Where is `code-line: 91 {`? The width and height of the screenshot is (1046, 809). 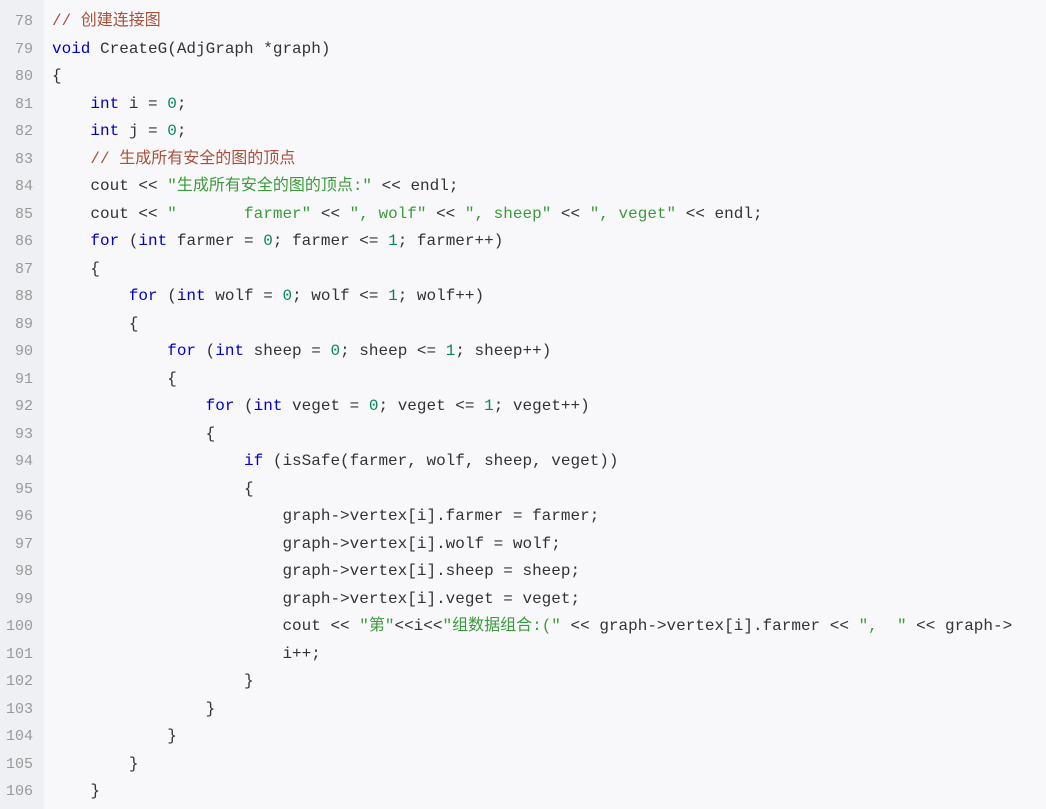
code-line: 91 { is located at coordinates (523, 380).